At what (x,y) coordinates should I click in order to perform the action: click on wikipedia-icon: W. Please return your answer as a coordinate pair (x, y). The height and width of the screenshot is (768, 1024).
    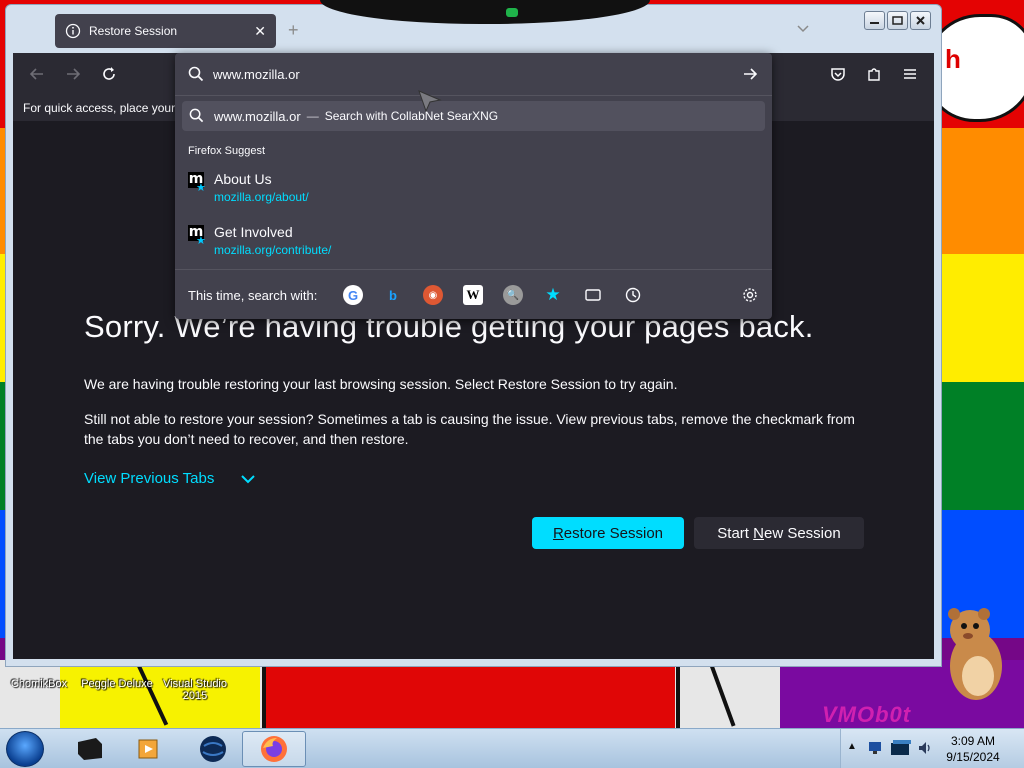
    Looking at the image, I should click on (473, 295).